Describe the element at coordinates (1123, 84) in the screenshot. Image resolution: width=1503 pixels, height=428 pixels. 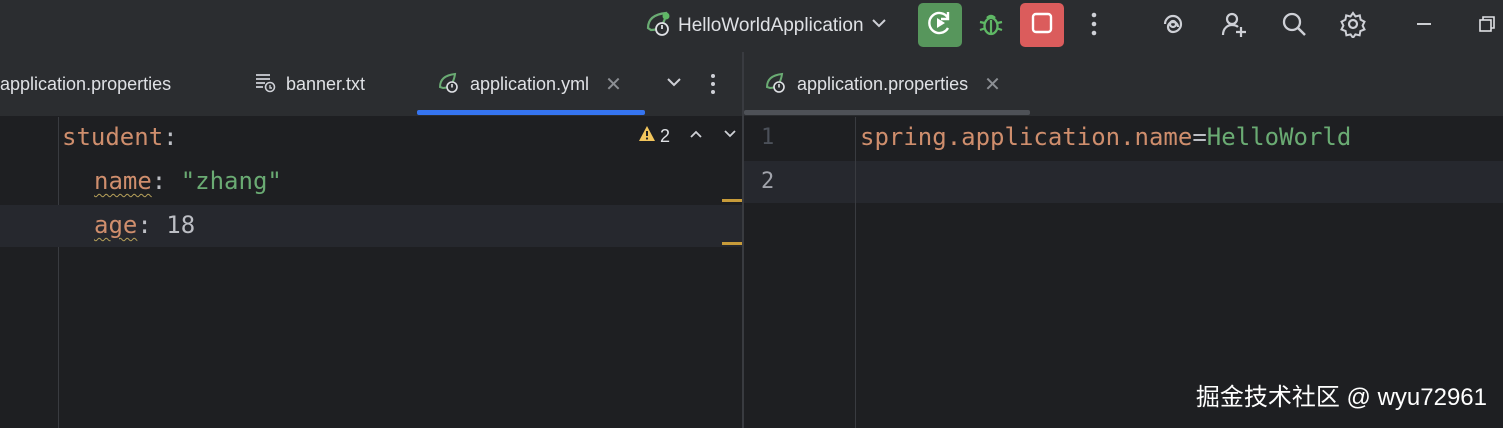
I see `right-editor-tabbar: application.properties ✕` at that location.